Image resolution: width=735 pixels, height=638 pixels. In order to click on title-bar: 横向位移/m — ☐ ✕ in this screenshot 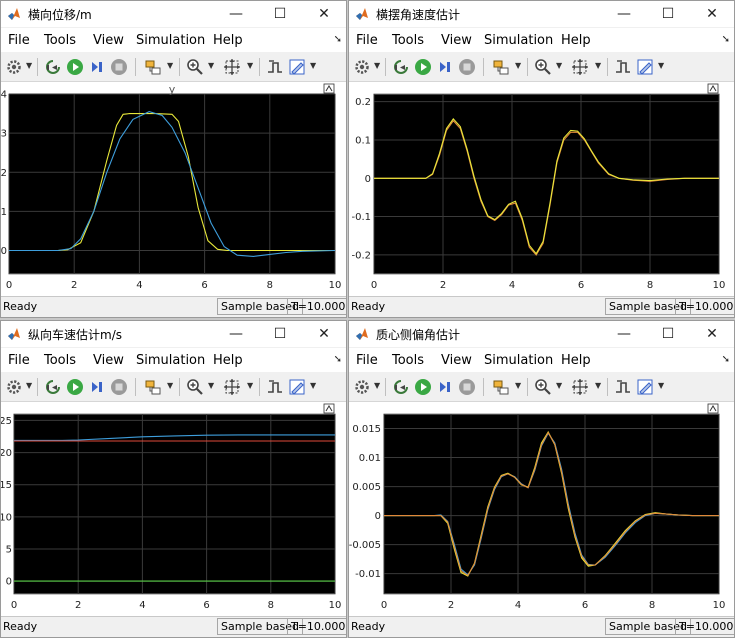, I will do `click(173, 14)`.